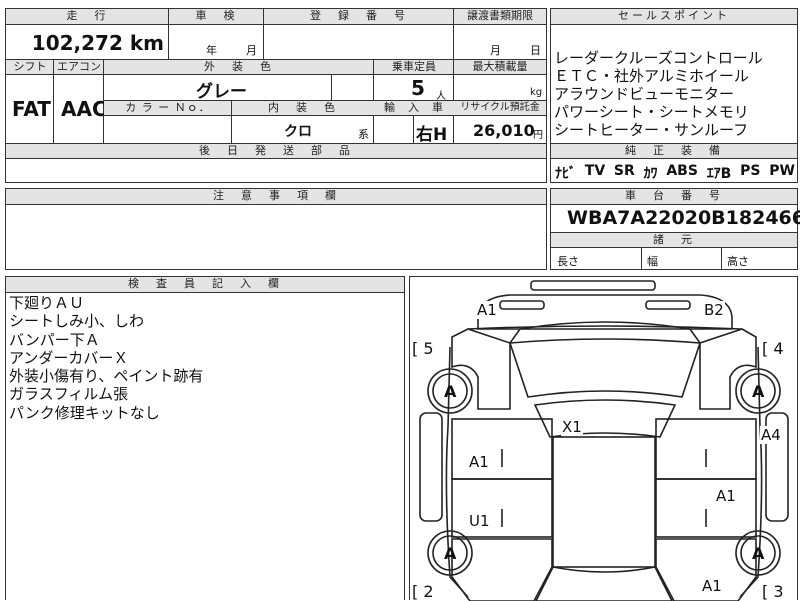  I want to click on right-front-fender-shape, so click(728, 369).